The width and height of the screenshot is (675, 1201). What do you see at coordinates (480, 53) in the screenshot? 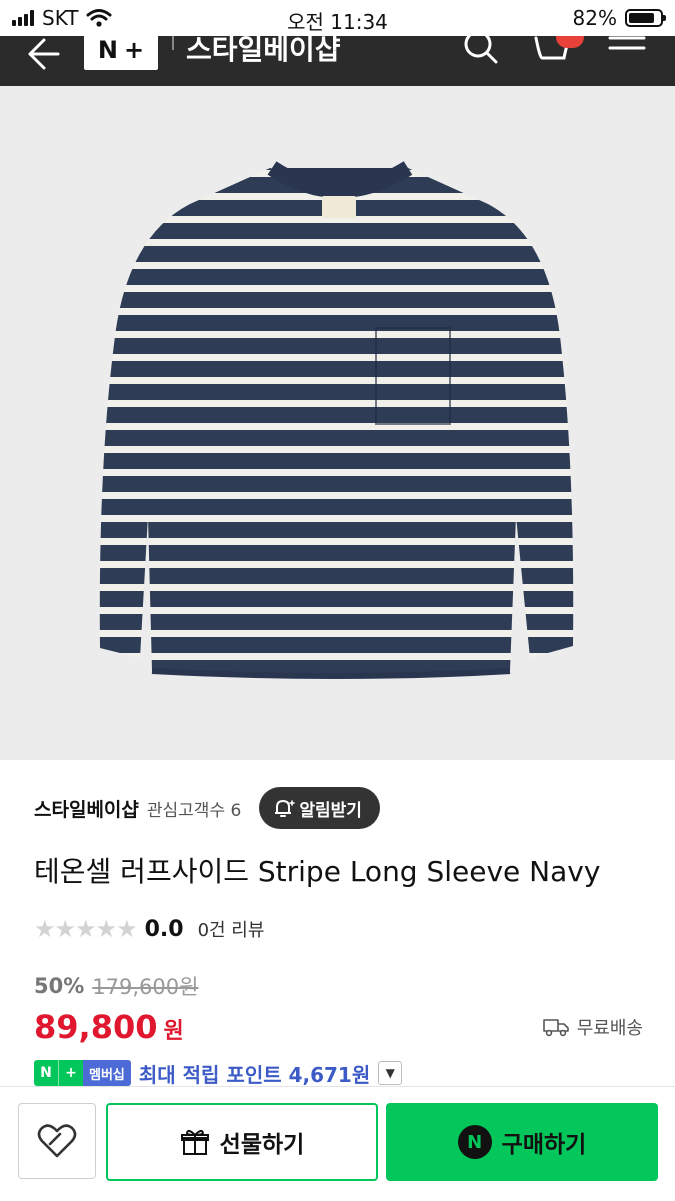
I see `search-icon` at bounding box center [480, 53].